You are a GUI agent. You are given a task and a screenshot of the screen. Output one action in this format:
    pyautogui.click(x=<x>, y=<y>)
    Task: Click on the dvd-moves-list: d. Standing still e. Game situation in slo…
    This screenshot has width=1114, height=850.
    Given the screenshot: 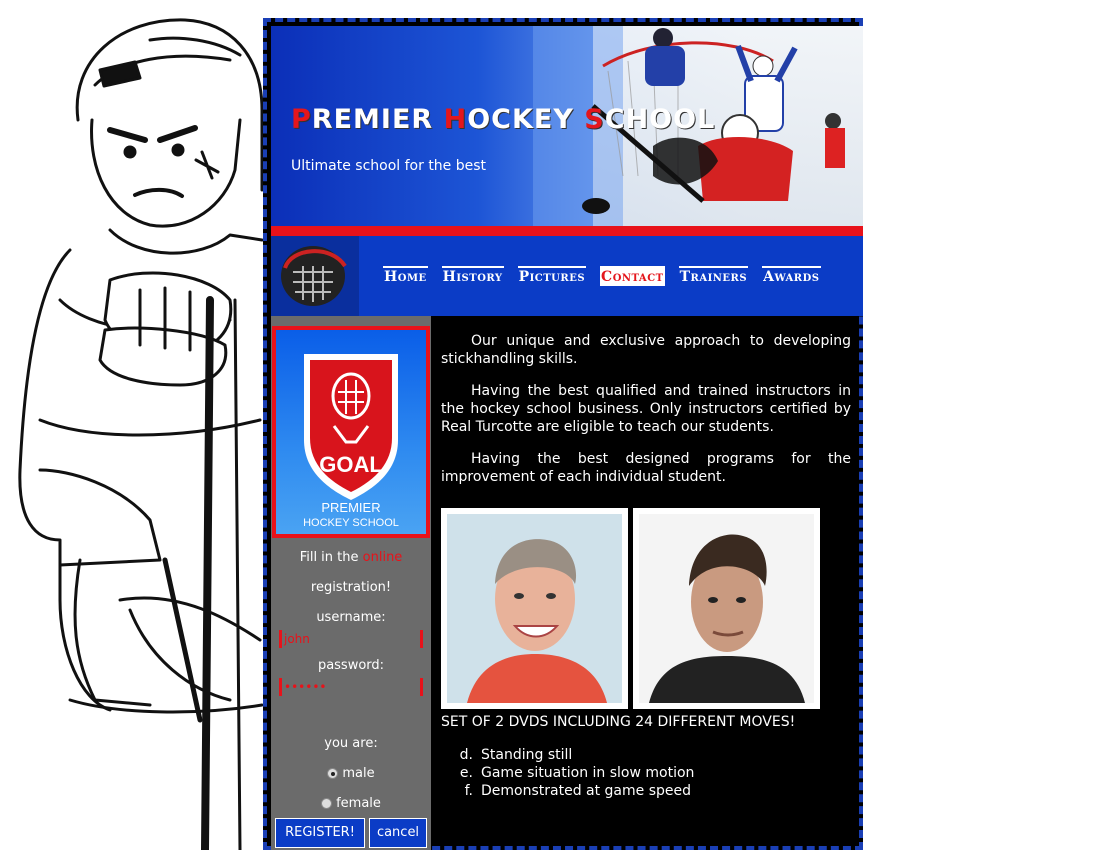 What is the action you would take?
    pyautogui.click(x=576, y=773)
    